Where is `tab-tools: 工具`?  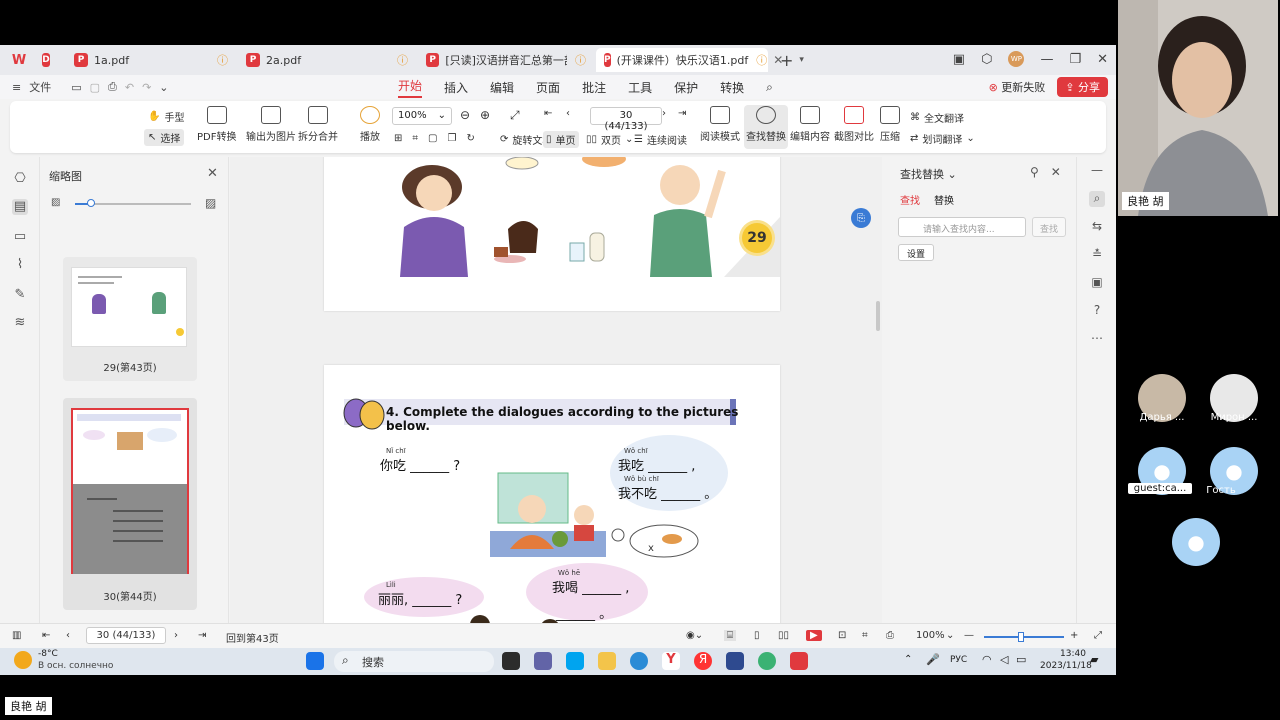
tab-tools: 工具 is located at coordinates (640, 87).